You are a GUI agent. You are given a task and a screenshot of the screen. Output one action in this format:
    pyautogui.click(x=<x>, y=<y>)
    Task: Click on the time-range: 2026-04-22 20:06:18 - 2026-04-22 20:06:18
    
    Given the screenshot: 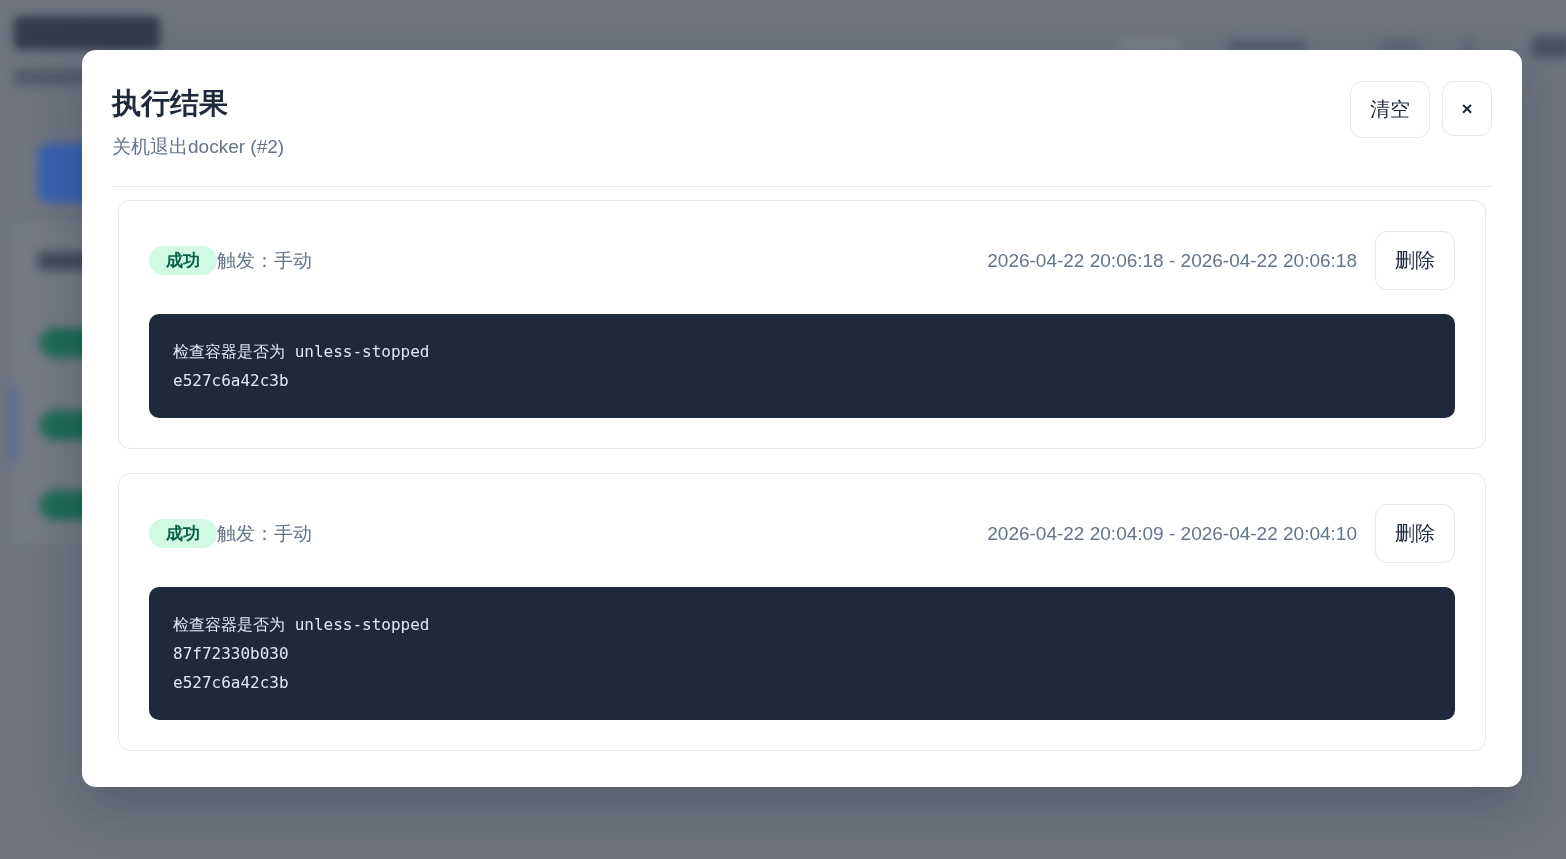 What is the action you would take?
    pyautogui.click(x=1172, y=260)
    